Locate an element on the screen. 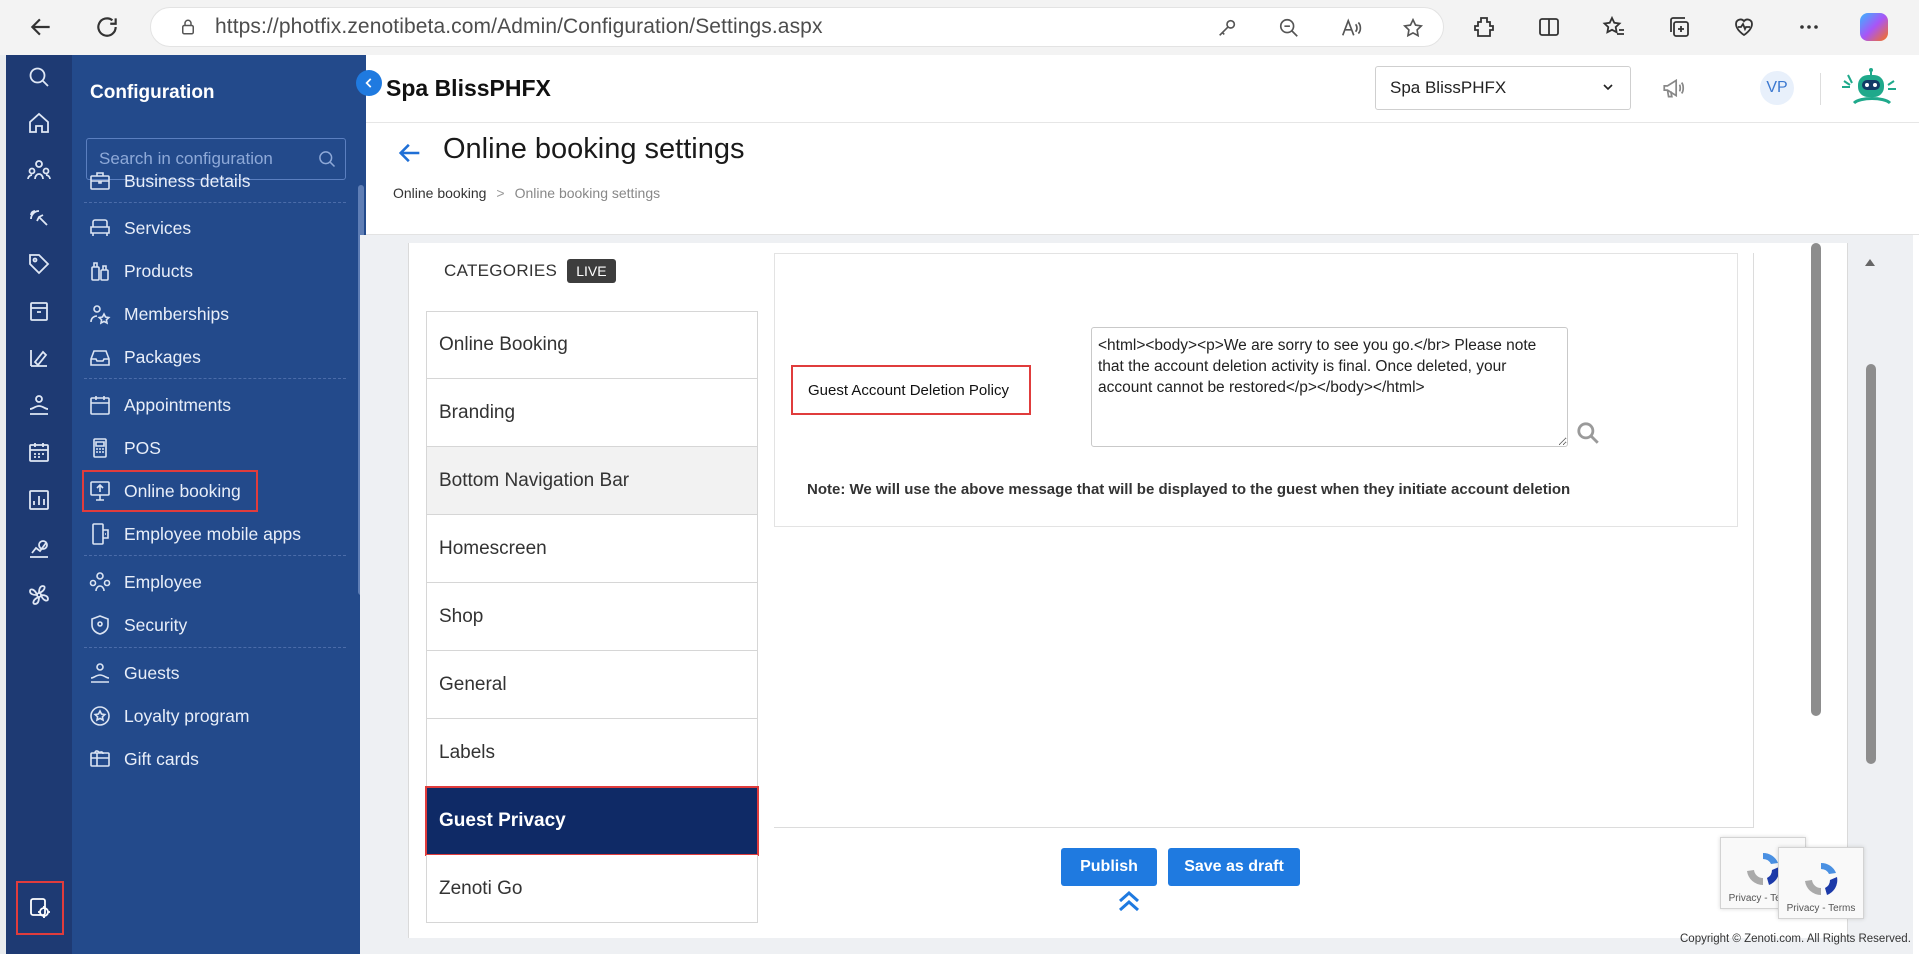 The width and height of the screenshot is (1919, 954). category-homescreen: Homescreen is located at coordinates (592, 549).